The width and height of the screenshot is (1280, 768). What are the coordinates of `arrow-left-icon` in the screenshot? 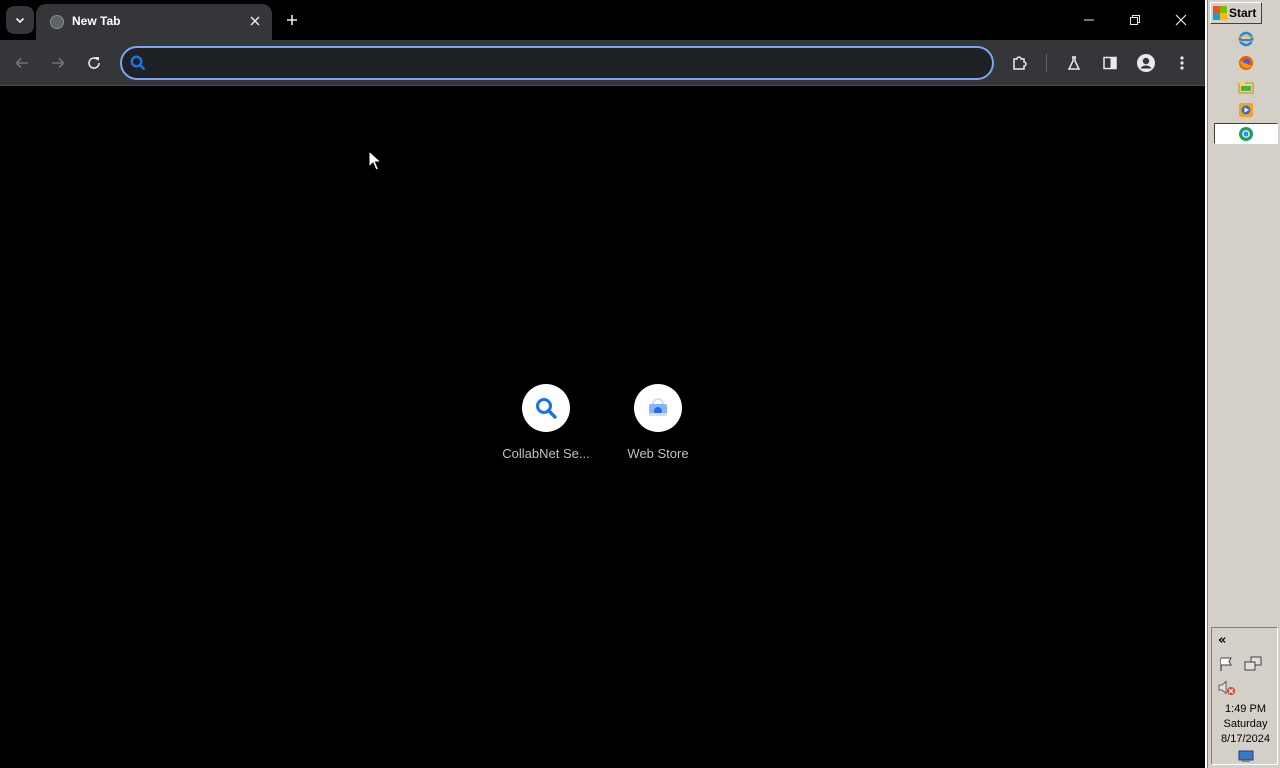 It's located at (21, 63).